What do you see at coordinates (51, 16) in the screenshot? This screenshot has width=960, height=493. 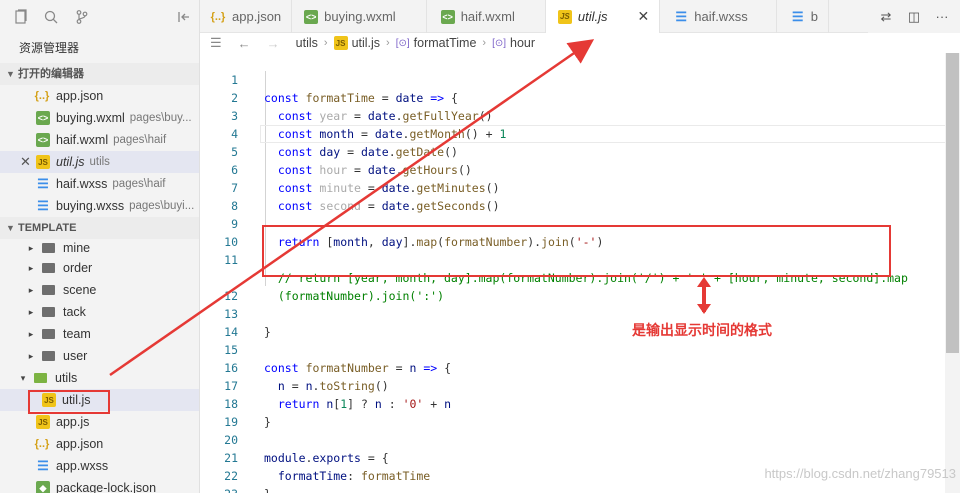 I see `search-icon` at bounding box center [51, 16].